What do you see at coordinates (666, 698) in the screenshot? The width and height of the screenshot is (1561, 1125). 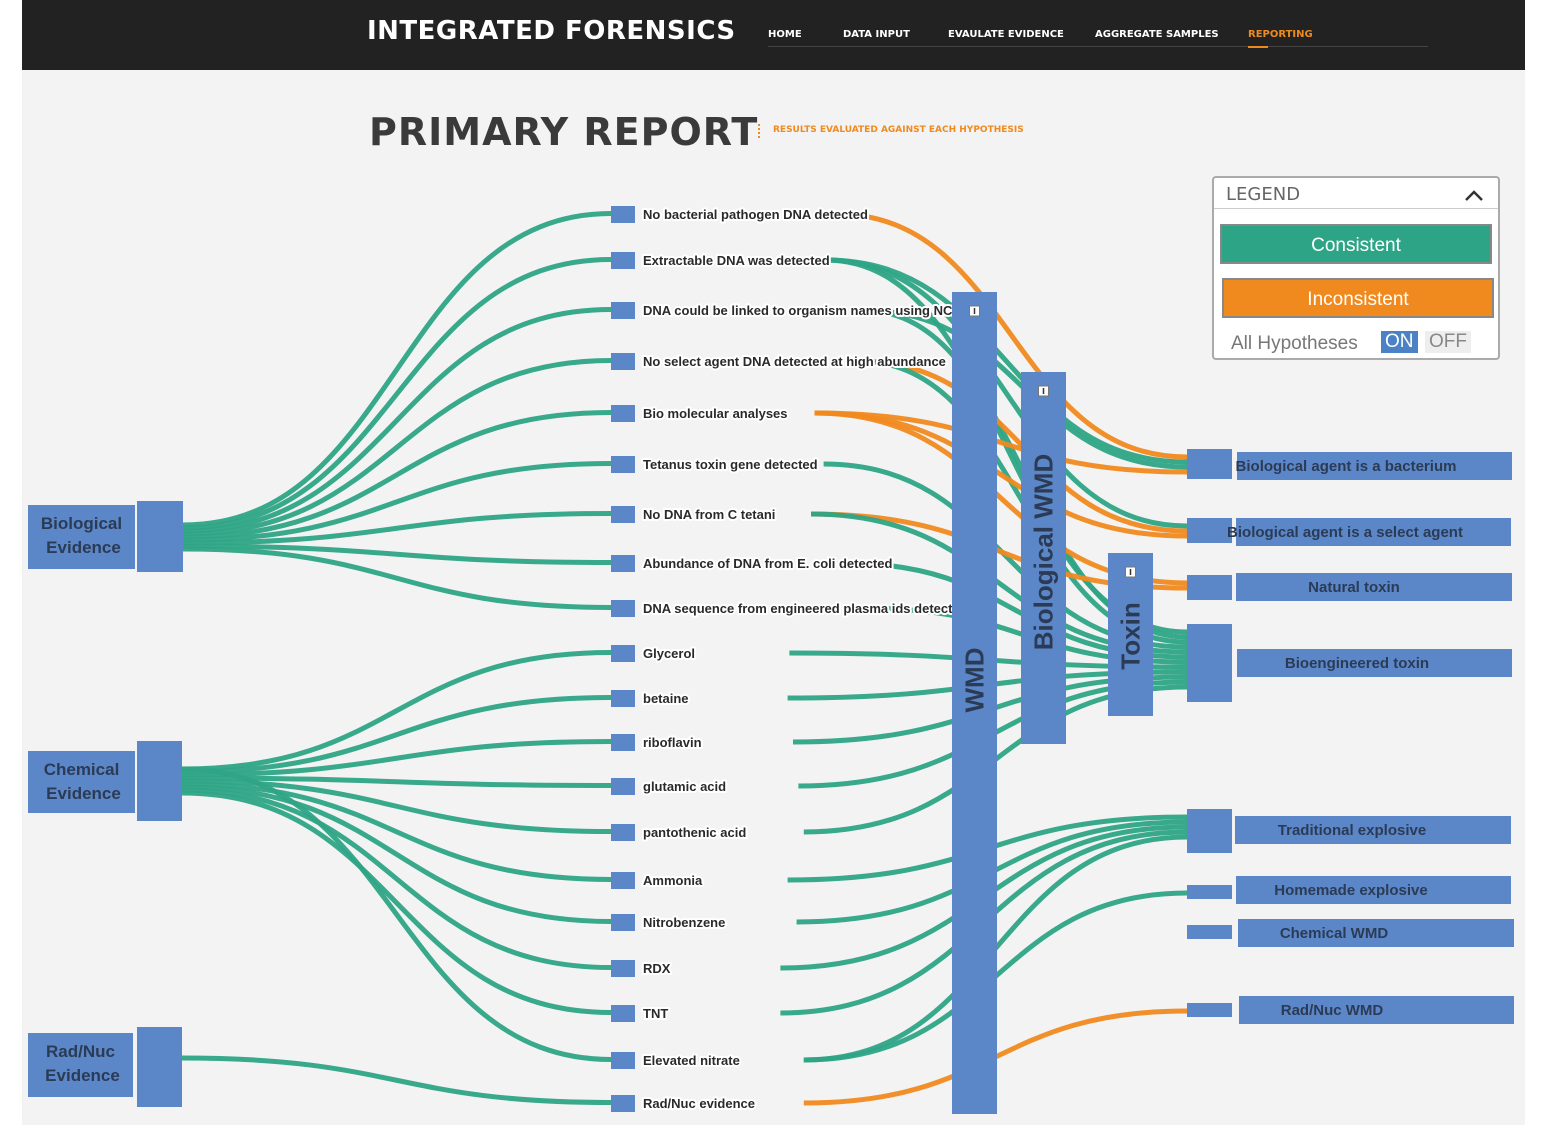 I see `evidence-label: betaine` at bounding box center [666, 698].